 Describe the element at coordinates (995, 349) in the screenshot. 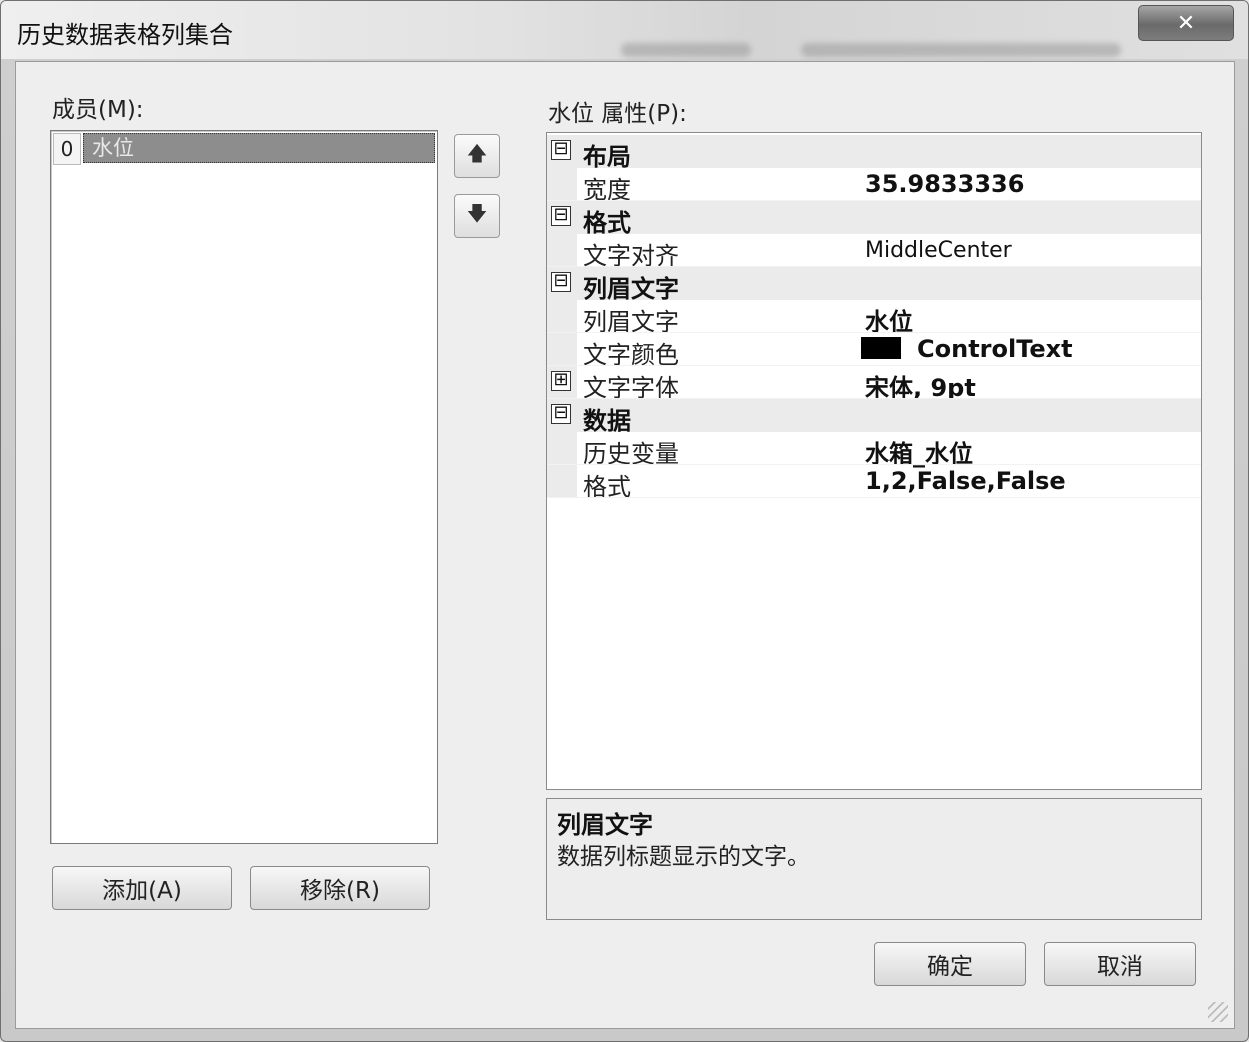

I see `property-value: ControlText` at that location.